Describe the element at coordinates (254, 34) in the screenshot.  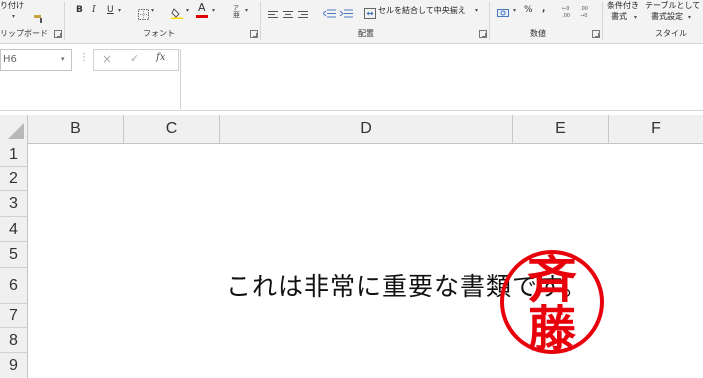
I see `font-dialog-launcher-icon` at that location.